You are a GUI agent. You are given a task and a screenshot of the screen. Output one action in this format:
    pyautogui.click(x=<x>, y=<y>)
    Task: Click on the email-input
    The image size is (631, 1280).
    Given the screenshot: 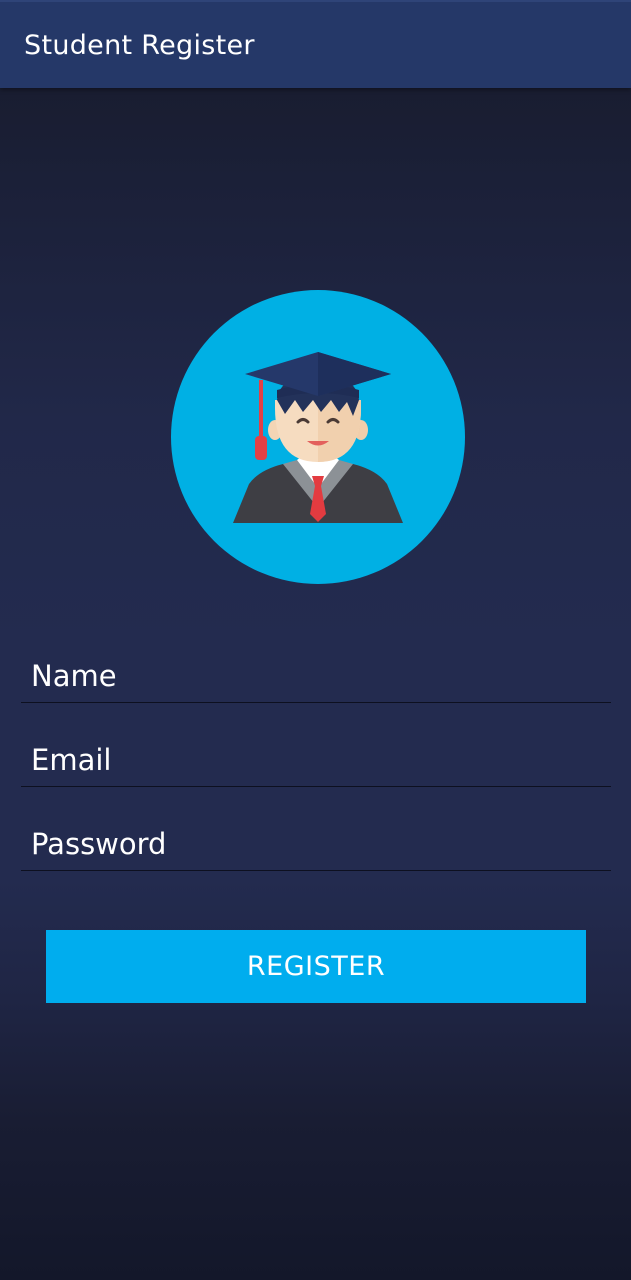 What is the action you would take?
    pyautogui.click(x=316, y=760)
    